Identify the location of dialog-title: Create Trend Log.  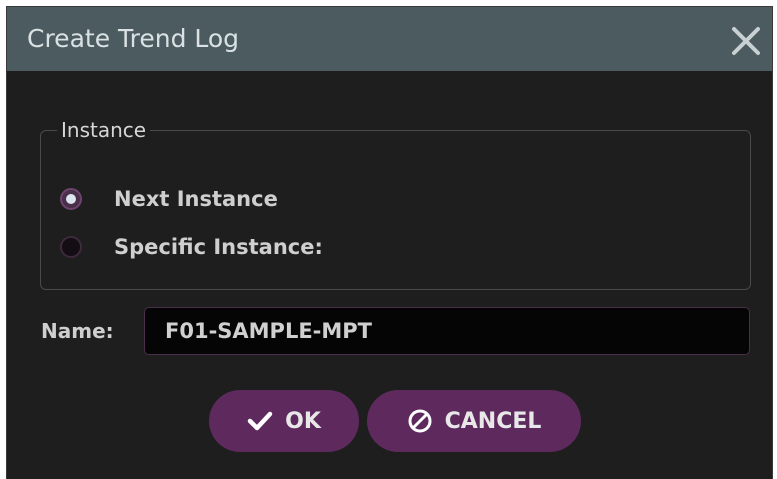
(133, 38).